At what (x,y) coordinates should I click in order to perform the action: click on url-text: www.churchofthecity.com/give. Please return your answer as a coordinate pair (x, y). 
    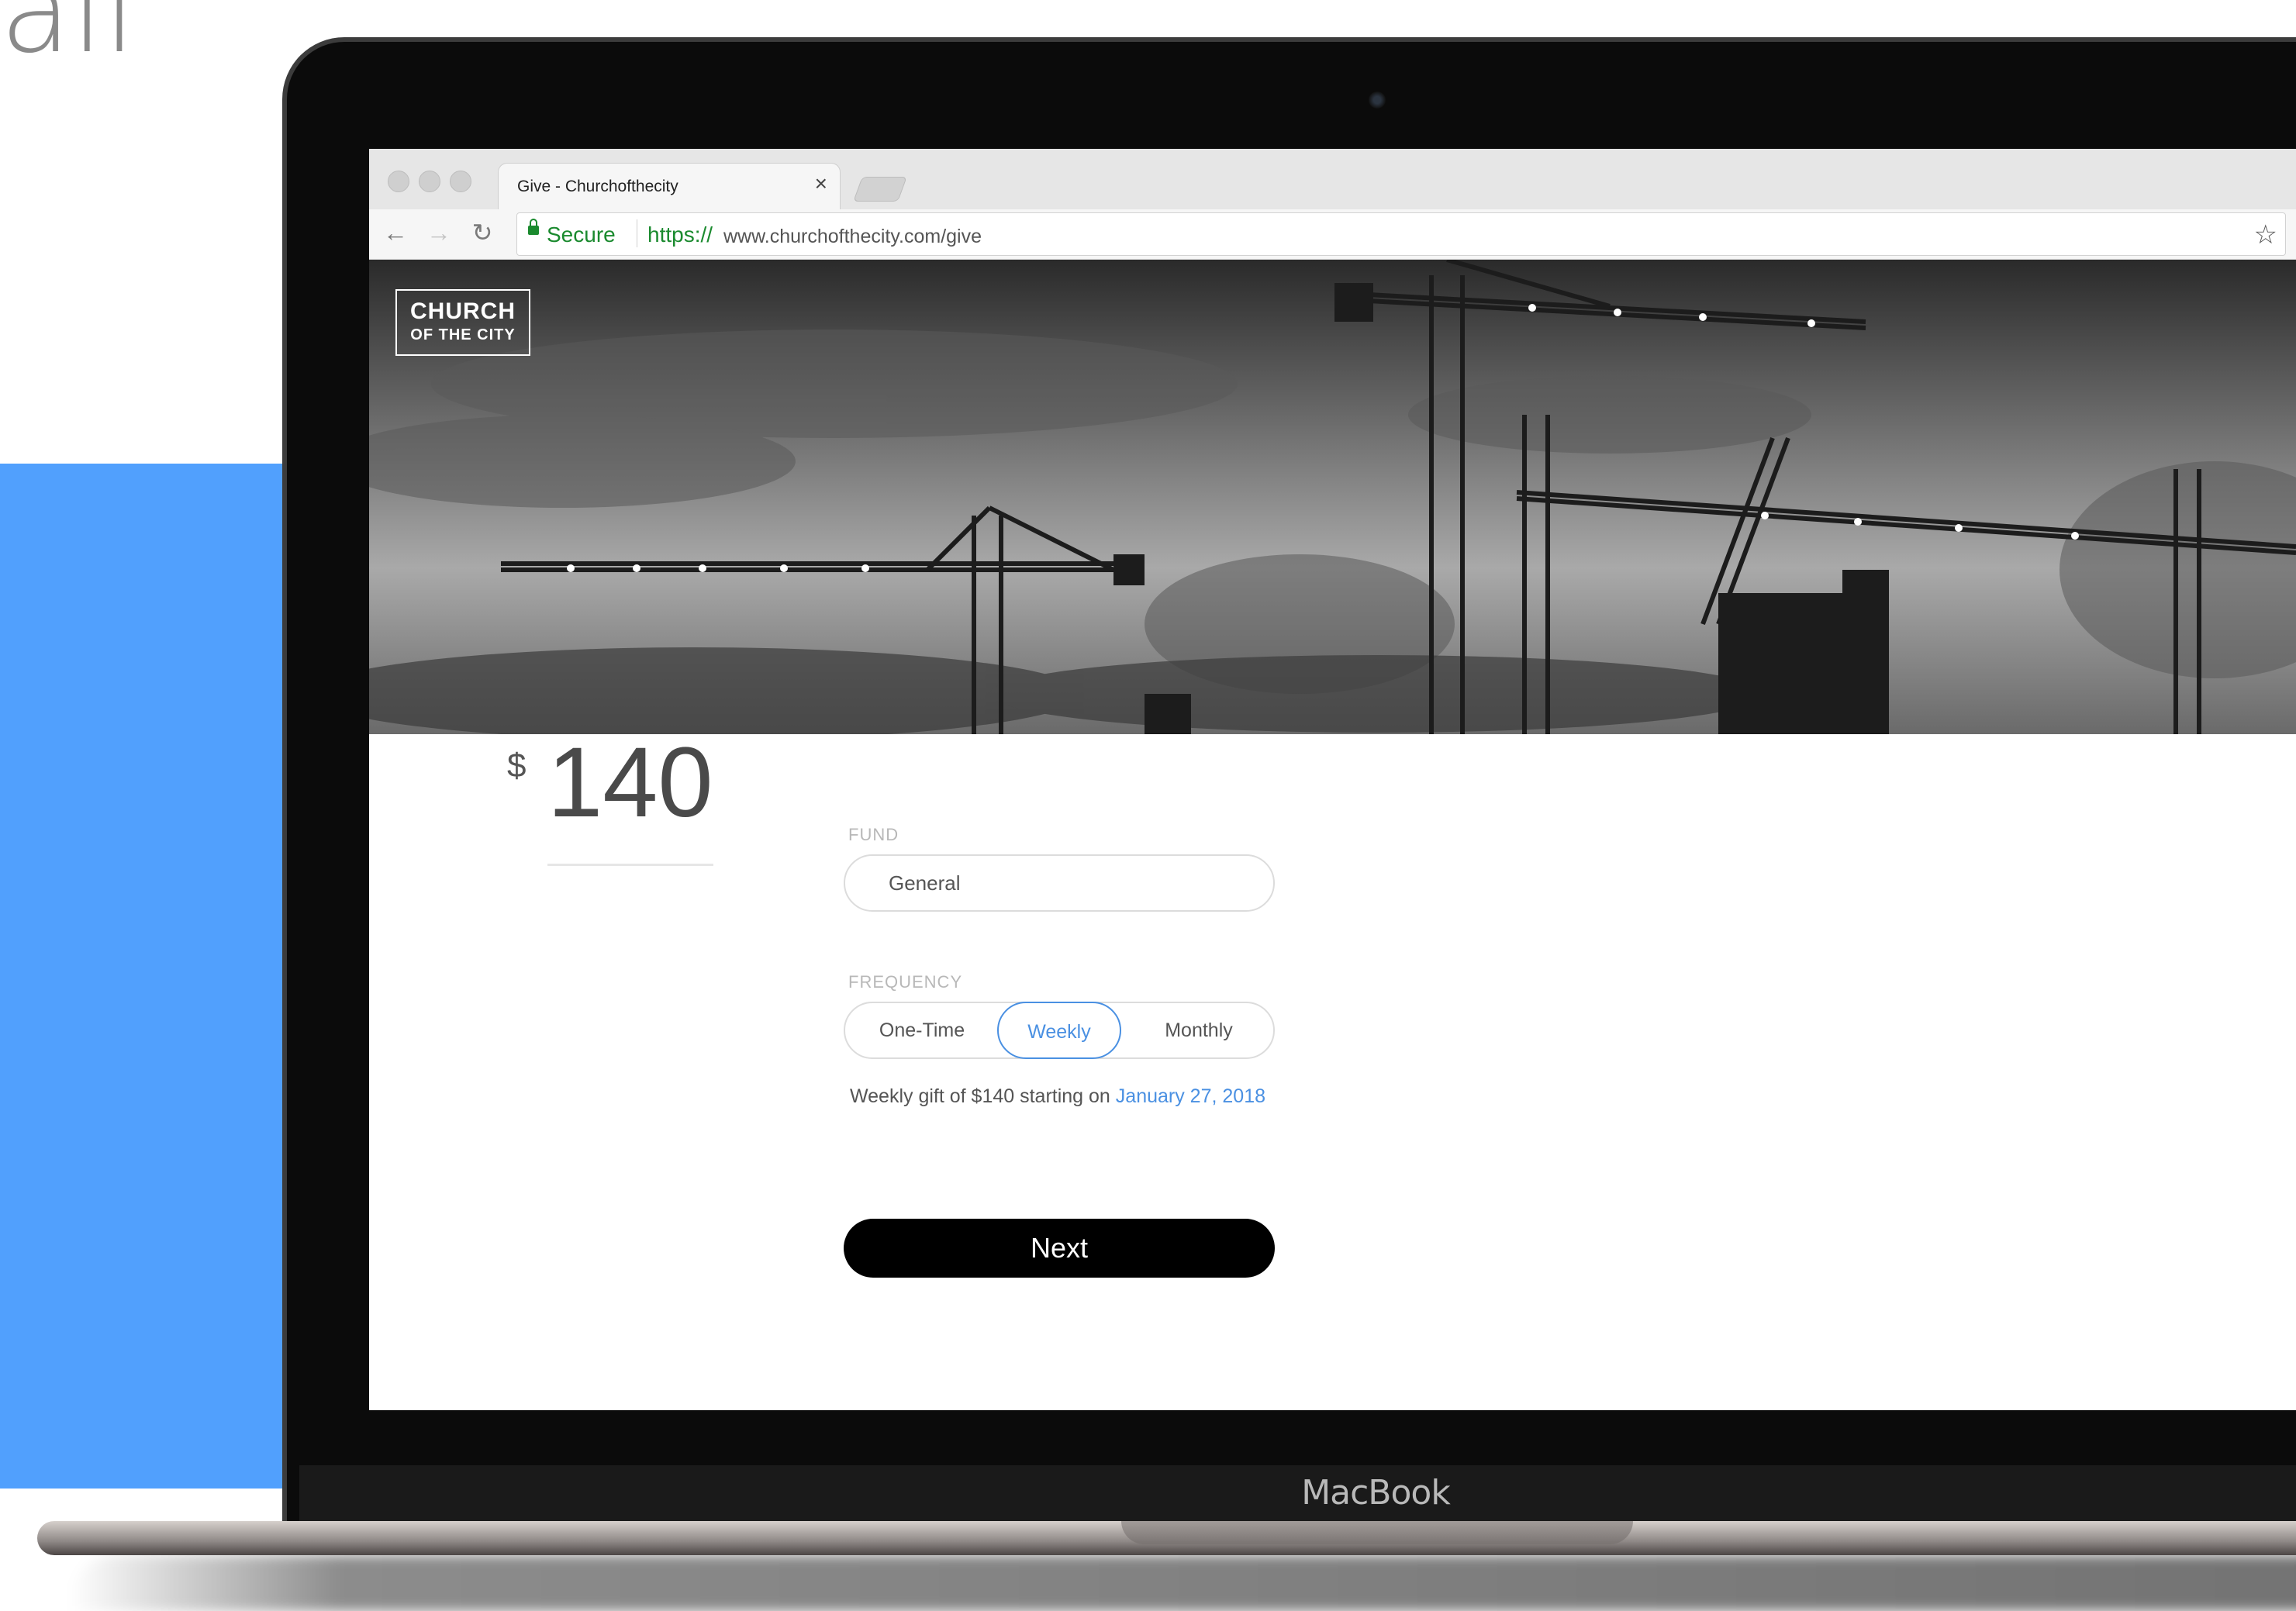
    Looking at the image, I should click on (852, 236).